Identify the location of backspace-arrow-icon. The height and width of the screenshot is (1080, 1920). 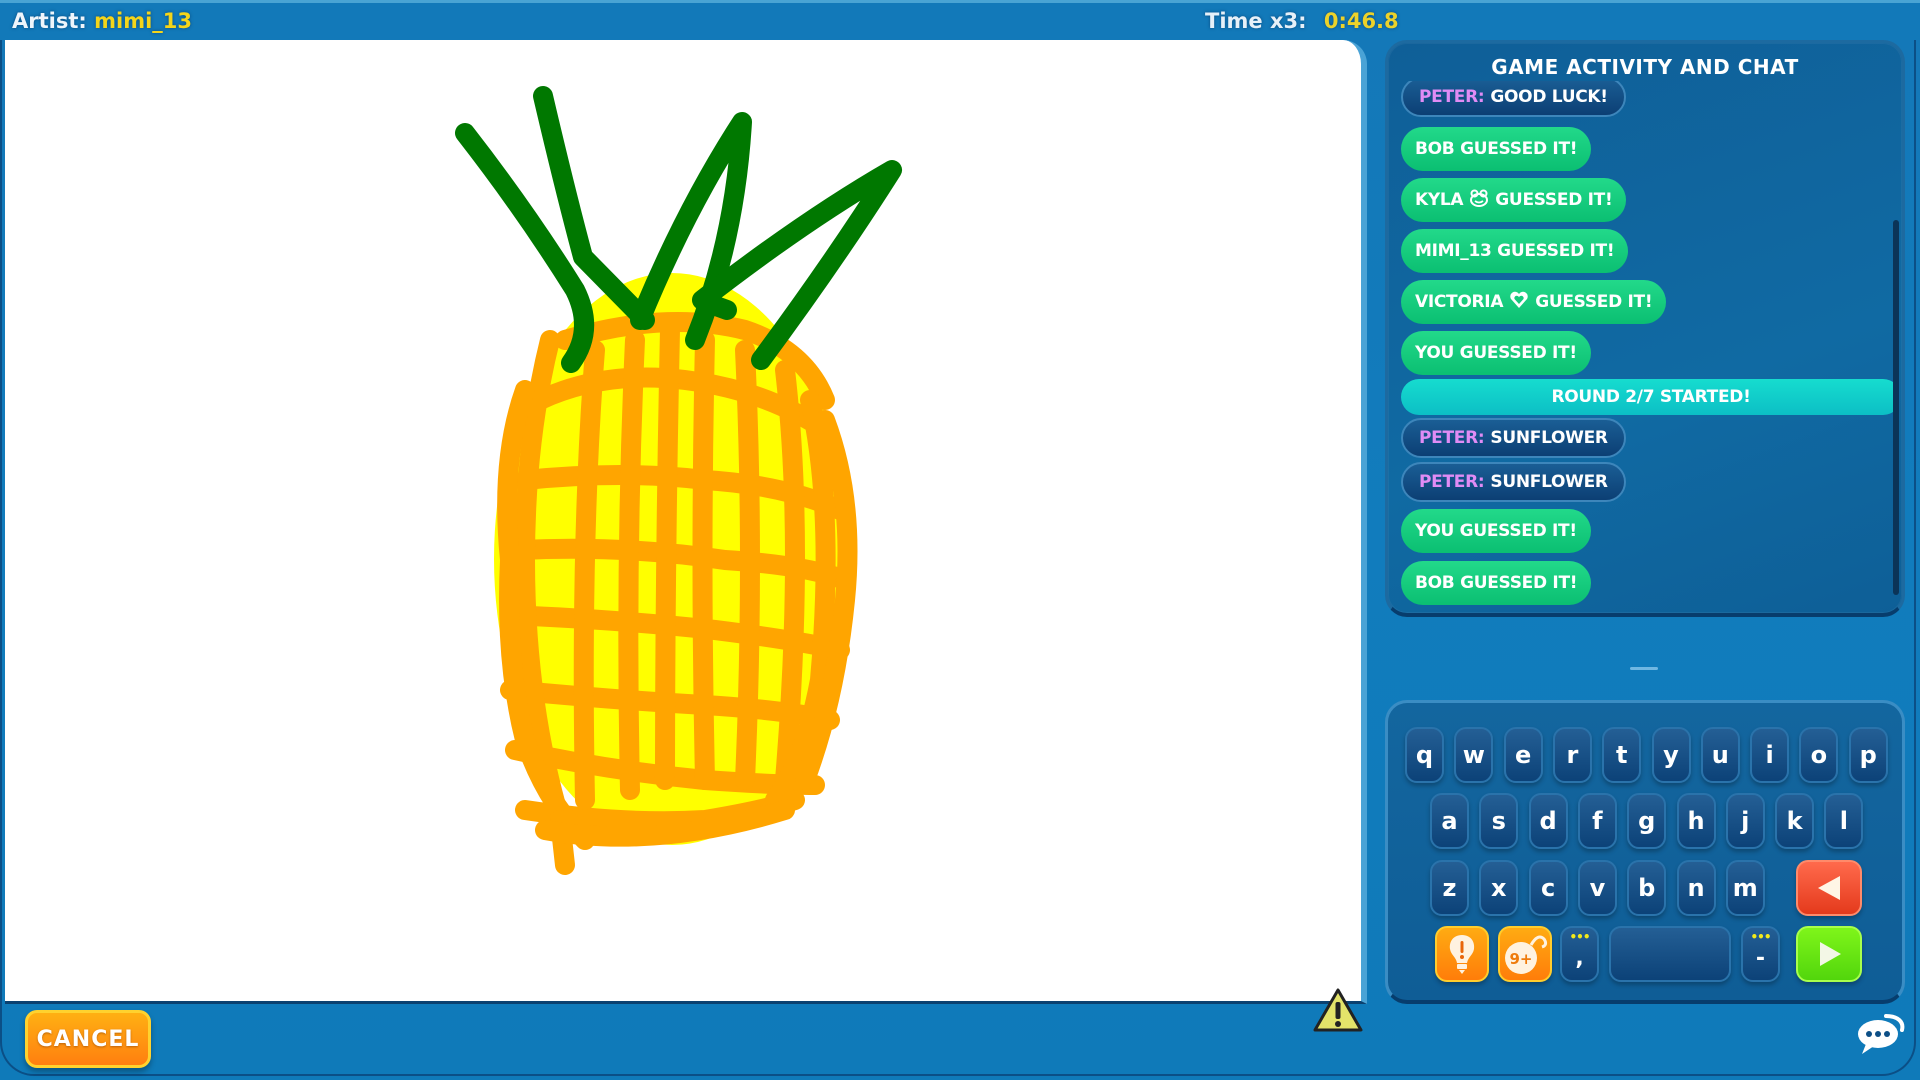
(1829, 888).